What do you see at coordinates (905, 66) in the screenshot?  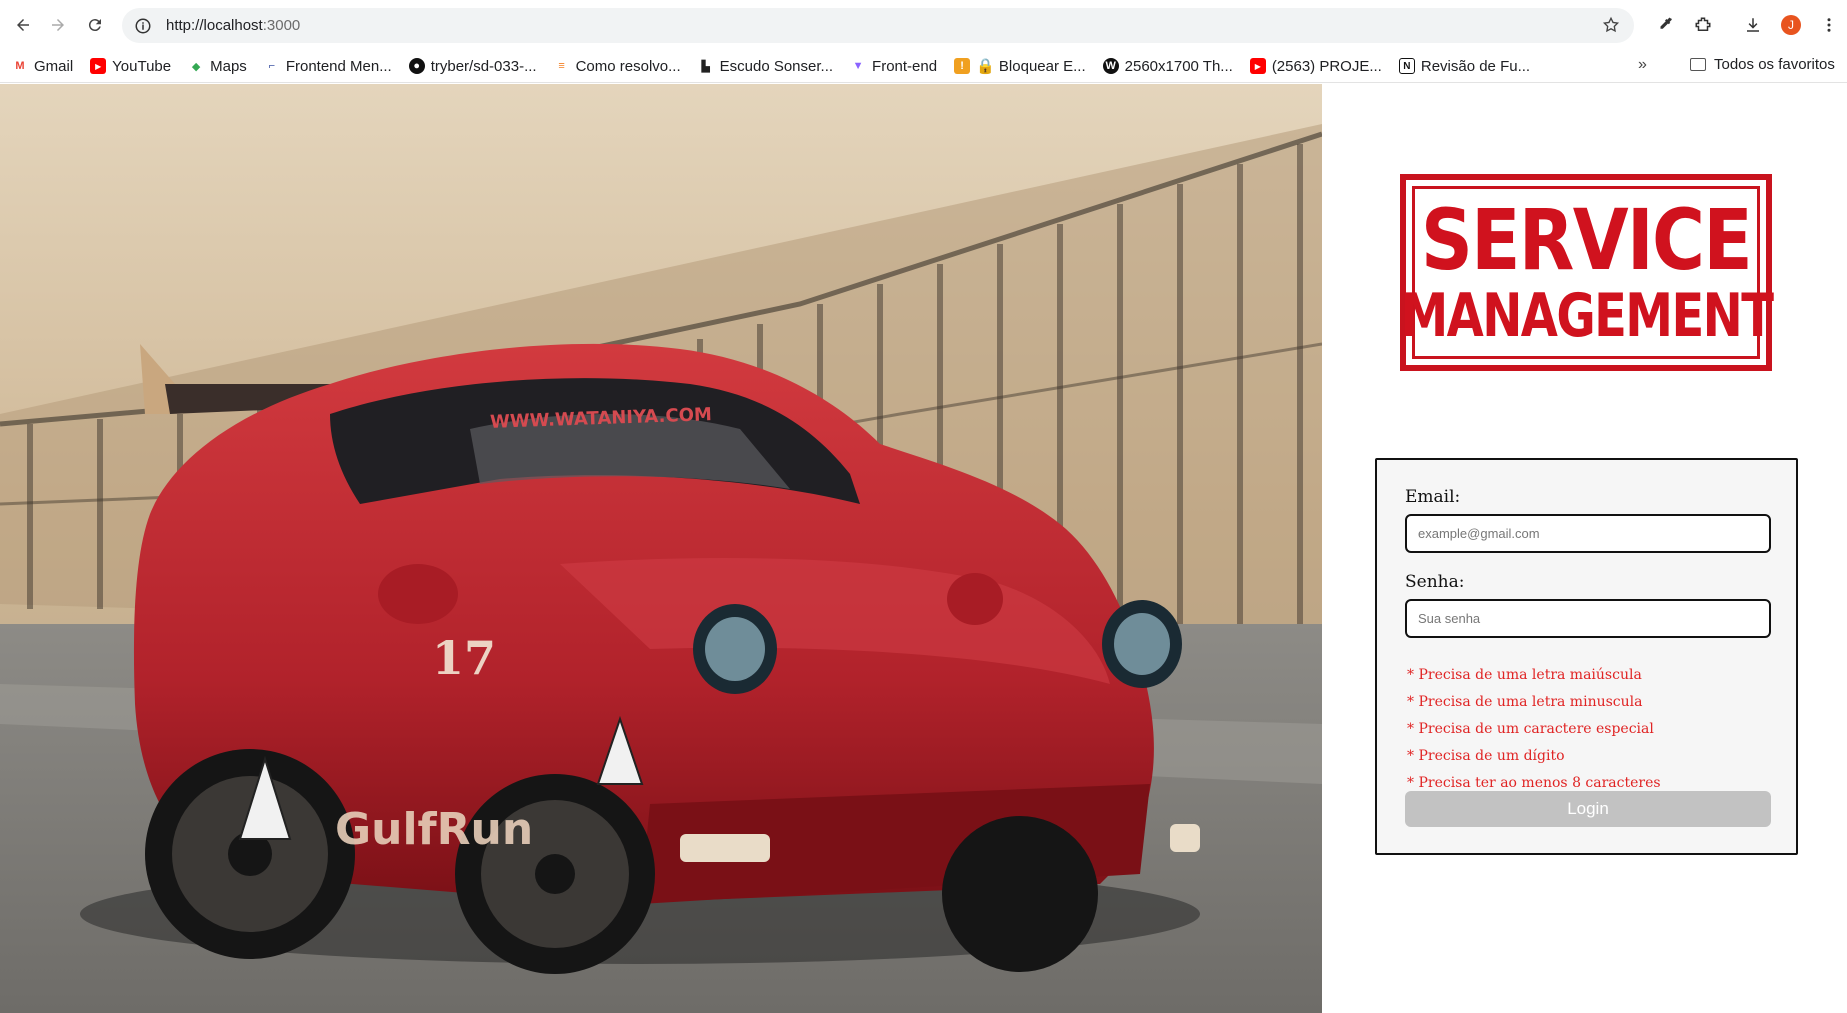 I see `bookmark-label: Front-end` at bounding box center [905, 66].